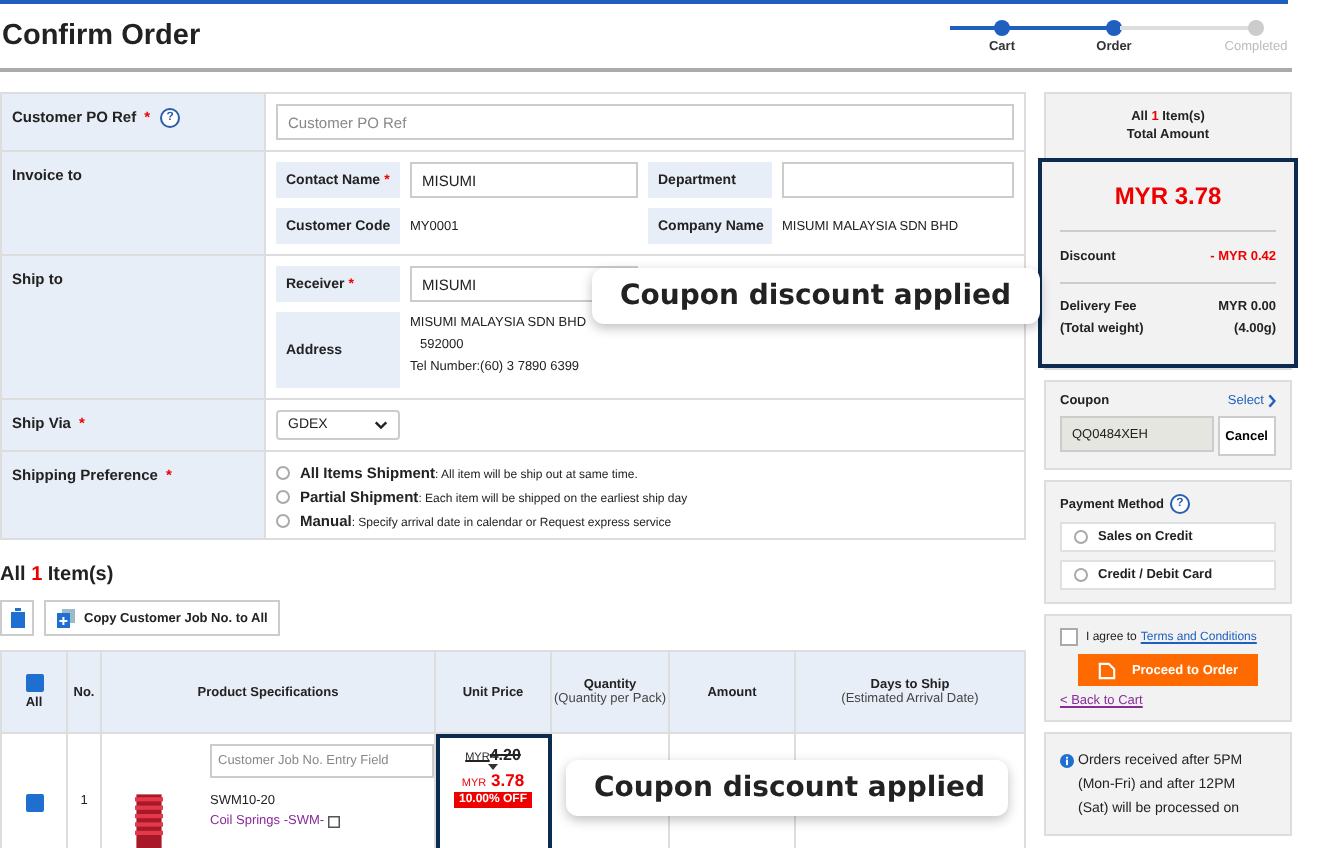 The width and height of the screenshot is (1320, 848). I want to click on copy-icon, so click(66, 618).